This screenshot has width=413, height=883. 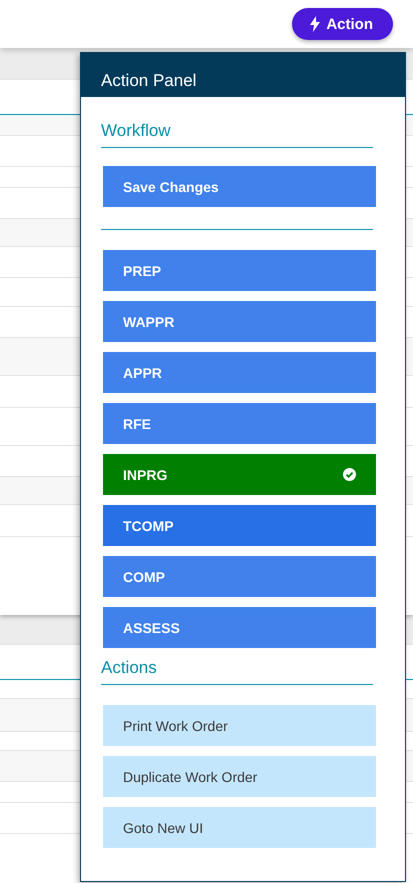 What do you see at coordinates (239, 372) in the screenshot?
I see `status-button: APPR` at bounding box center [239, 372].